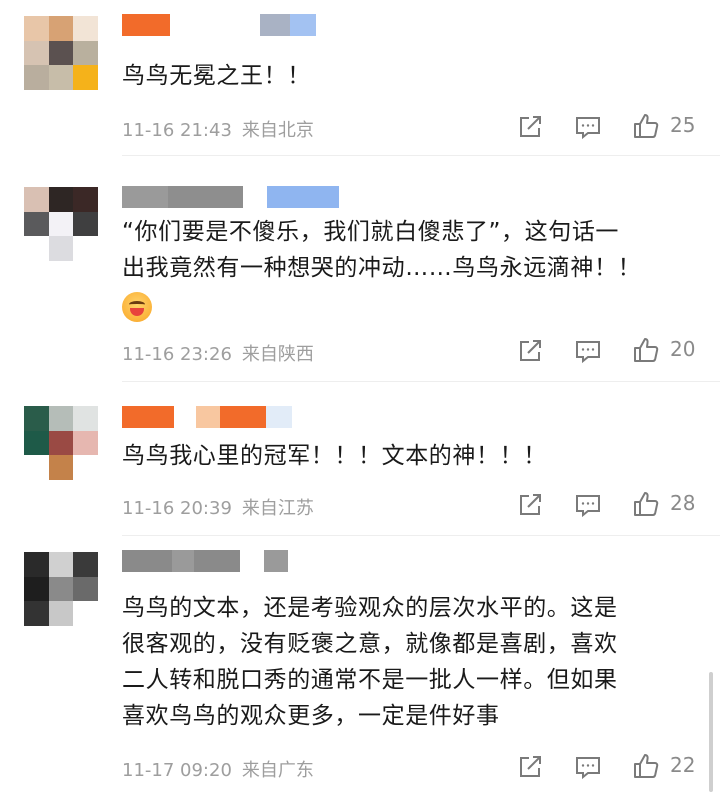  What do you see at coordinates (683, 349) in the screenshot?
I see `like-count: 20` at bounding box center [683, 349].